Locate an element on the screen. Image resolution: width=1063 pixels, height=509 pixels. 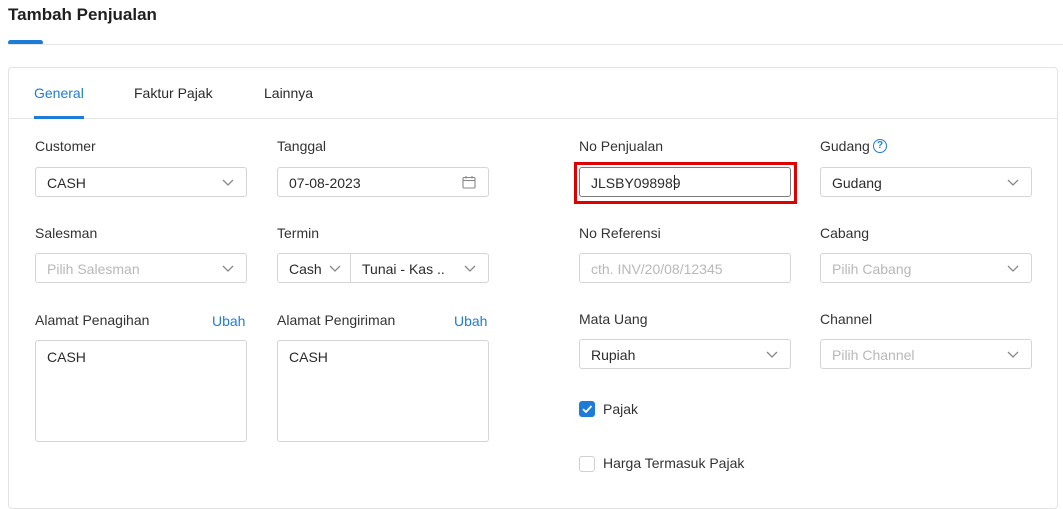
cabang-label: Cabang is located at coordinates (845, 233).